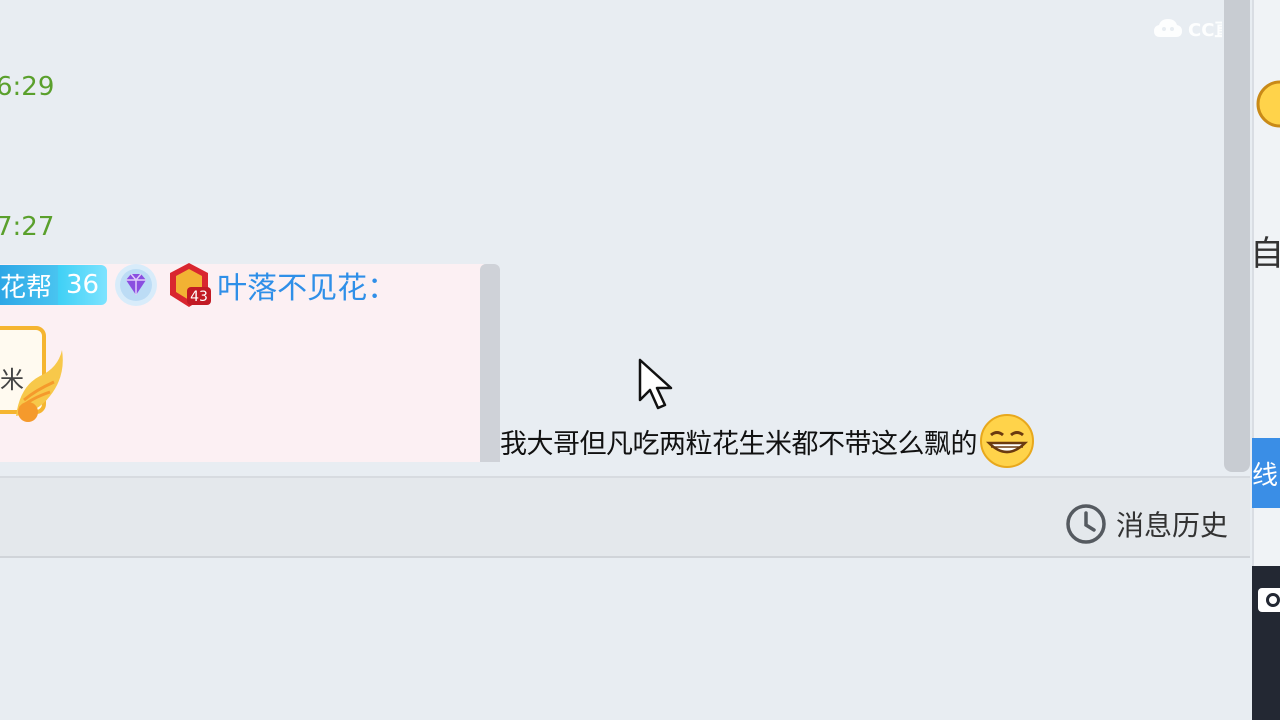 Image resolution: width=1280 pixels, height=720 pixels. Describe the element at coordinates (83, 285) in the screenshot. I see `fan-badge-level: 36` at that location.